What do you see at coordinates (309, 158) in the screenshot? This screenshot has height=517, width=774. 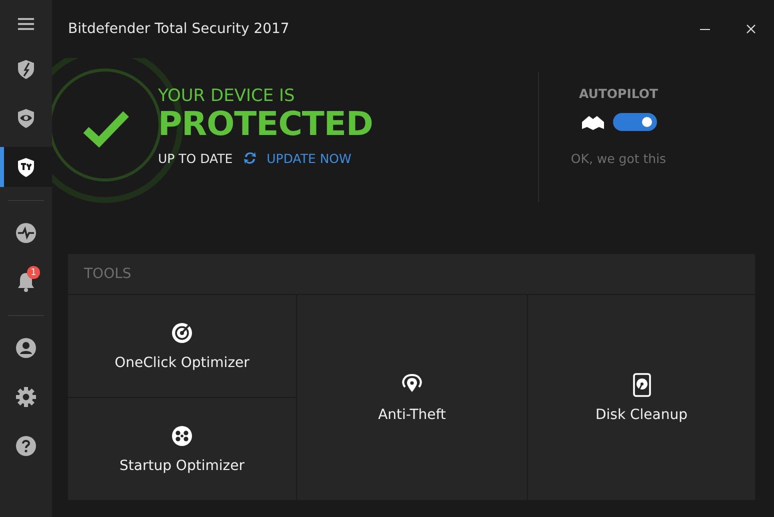 I see `update-now-link: UPDATE NOW` at bounding box center [309, 158].